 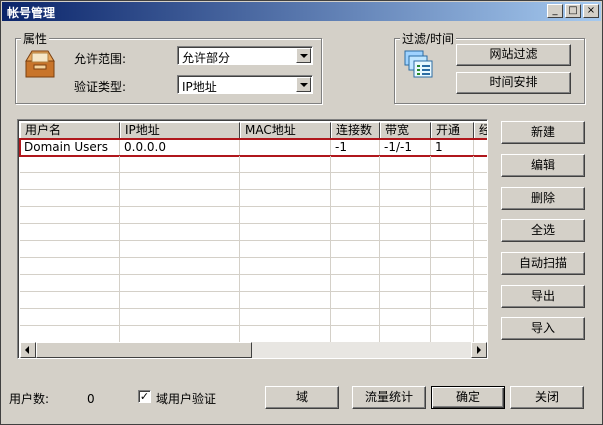 I want to click on table-row: Domain Users 0.0.0.0 -1 -1/-1 1, so click(x=253, y=147).